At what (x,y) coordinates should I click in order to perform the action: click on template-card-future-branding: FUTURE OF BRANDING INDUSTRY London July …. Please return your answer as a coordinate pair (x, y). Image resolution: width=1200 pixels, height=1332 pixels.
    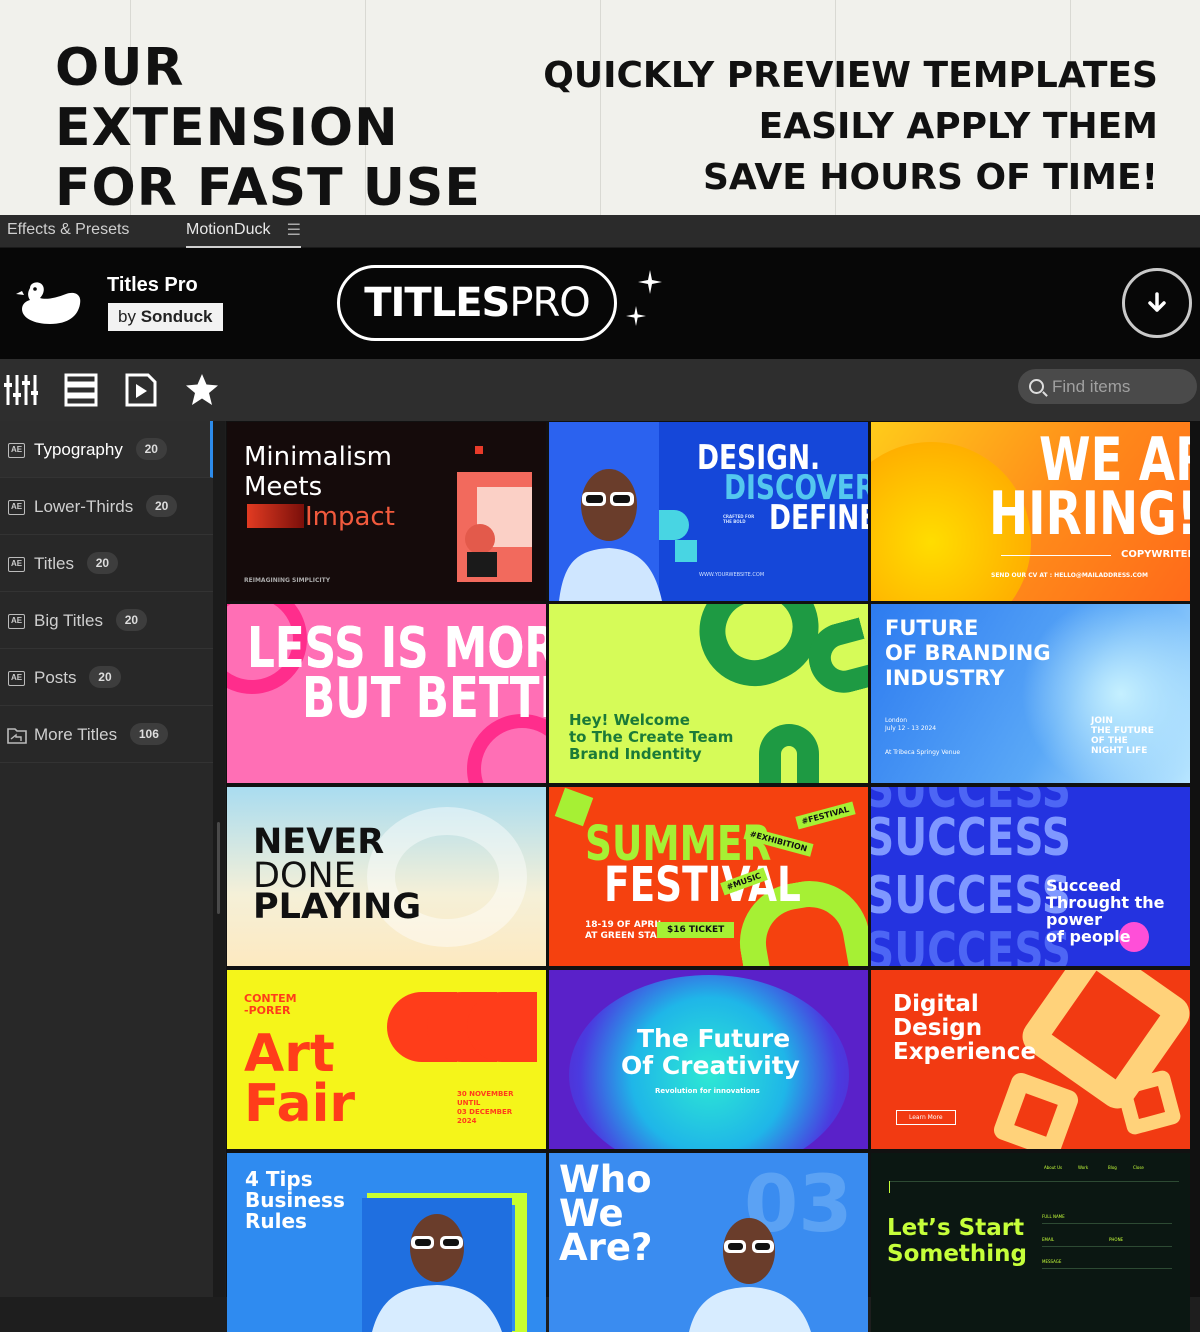
    Looking at the image, I should click on (1030, 693).